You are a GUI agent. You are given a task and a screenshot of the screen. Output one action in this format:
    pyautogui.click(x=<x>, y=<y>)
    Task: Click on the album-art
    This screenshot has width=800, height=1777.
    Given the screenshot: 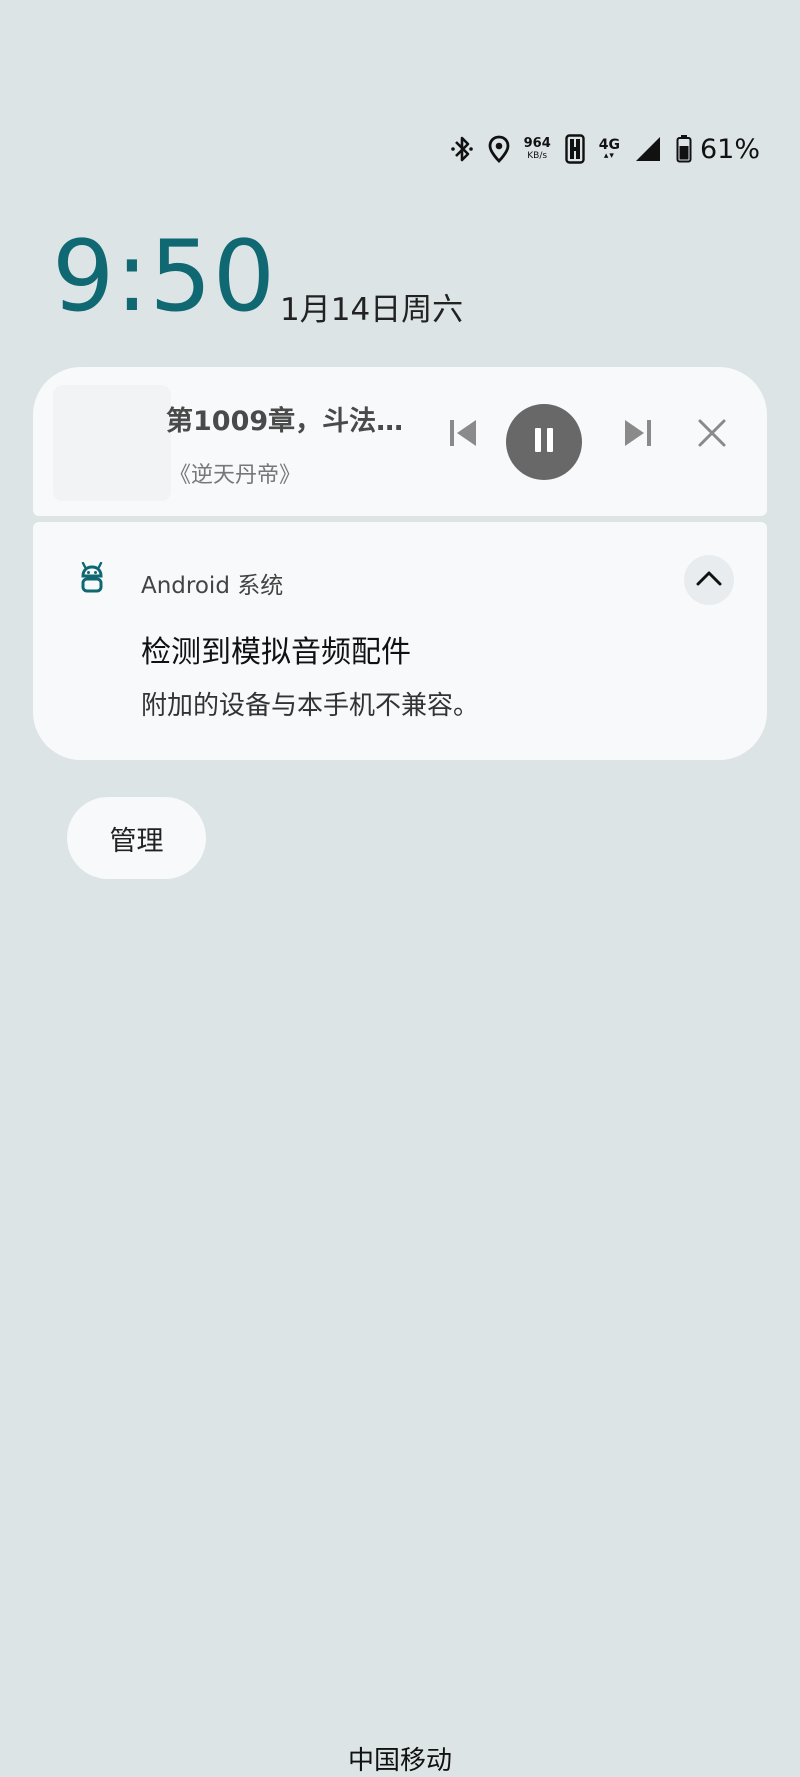 What is the action you would take?
    pyautogui.click(x=112, y=443)
    